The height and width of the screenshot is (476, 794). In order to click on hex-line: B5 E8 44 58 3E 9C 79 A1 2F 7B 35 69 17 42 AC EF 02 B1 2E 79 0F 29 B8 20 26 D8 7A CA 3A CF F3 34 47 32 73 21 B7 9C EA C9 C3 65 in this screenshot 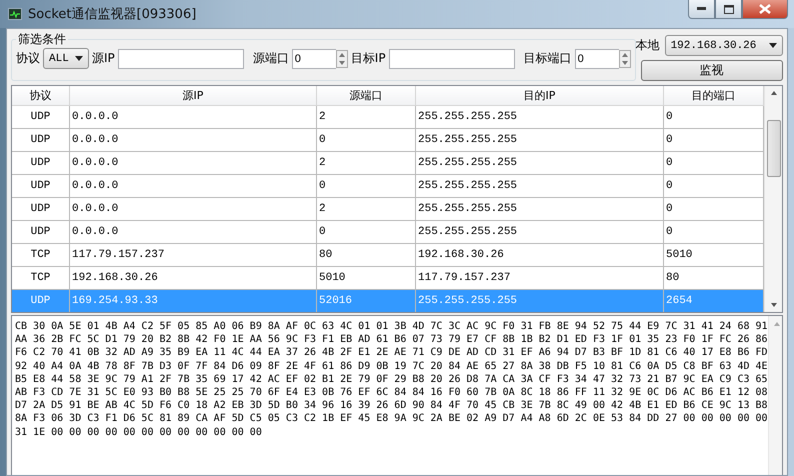, I will do `click(391, 379)`.